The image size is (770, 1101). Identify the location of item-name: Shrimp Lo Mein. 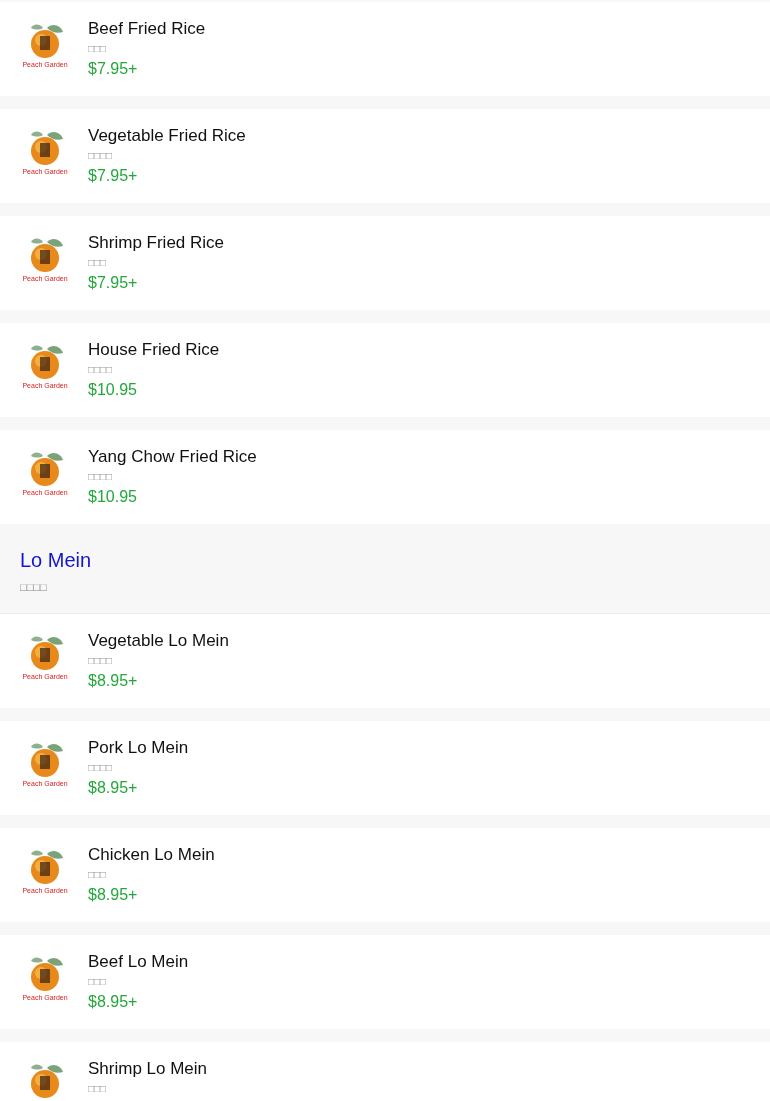
(148, 1069).